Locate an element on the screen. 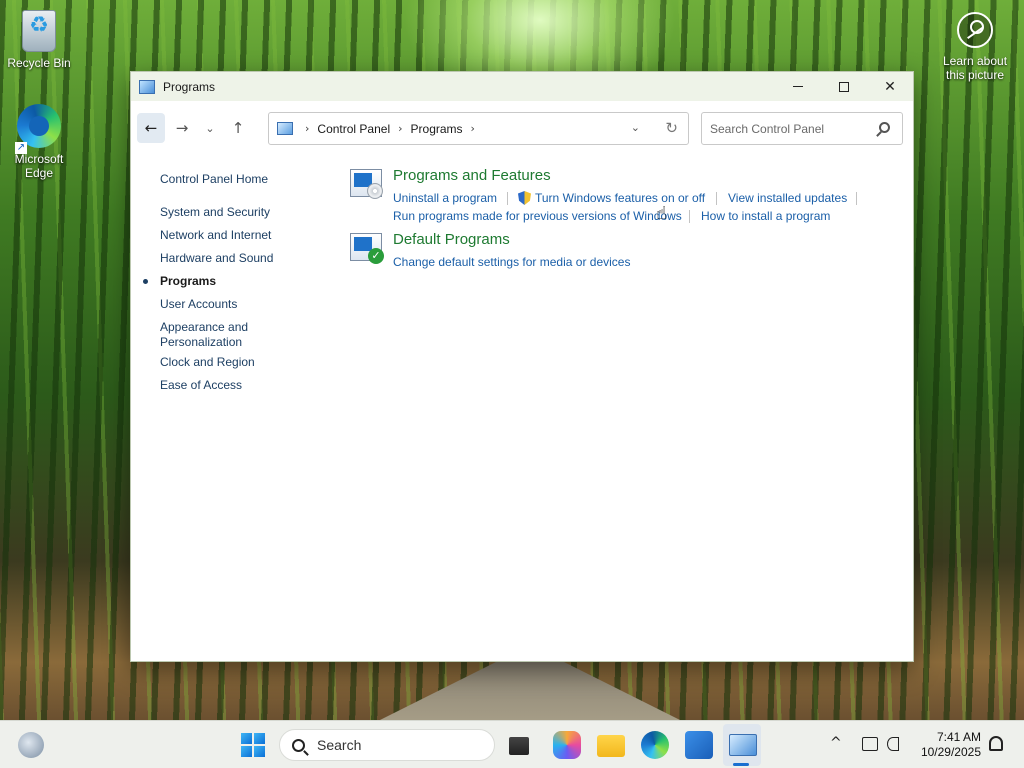 The height and width of the screenshot is (768, 1024). learn-about-picture: Learn about this picture is located at coordinates (975, 47).